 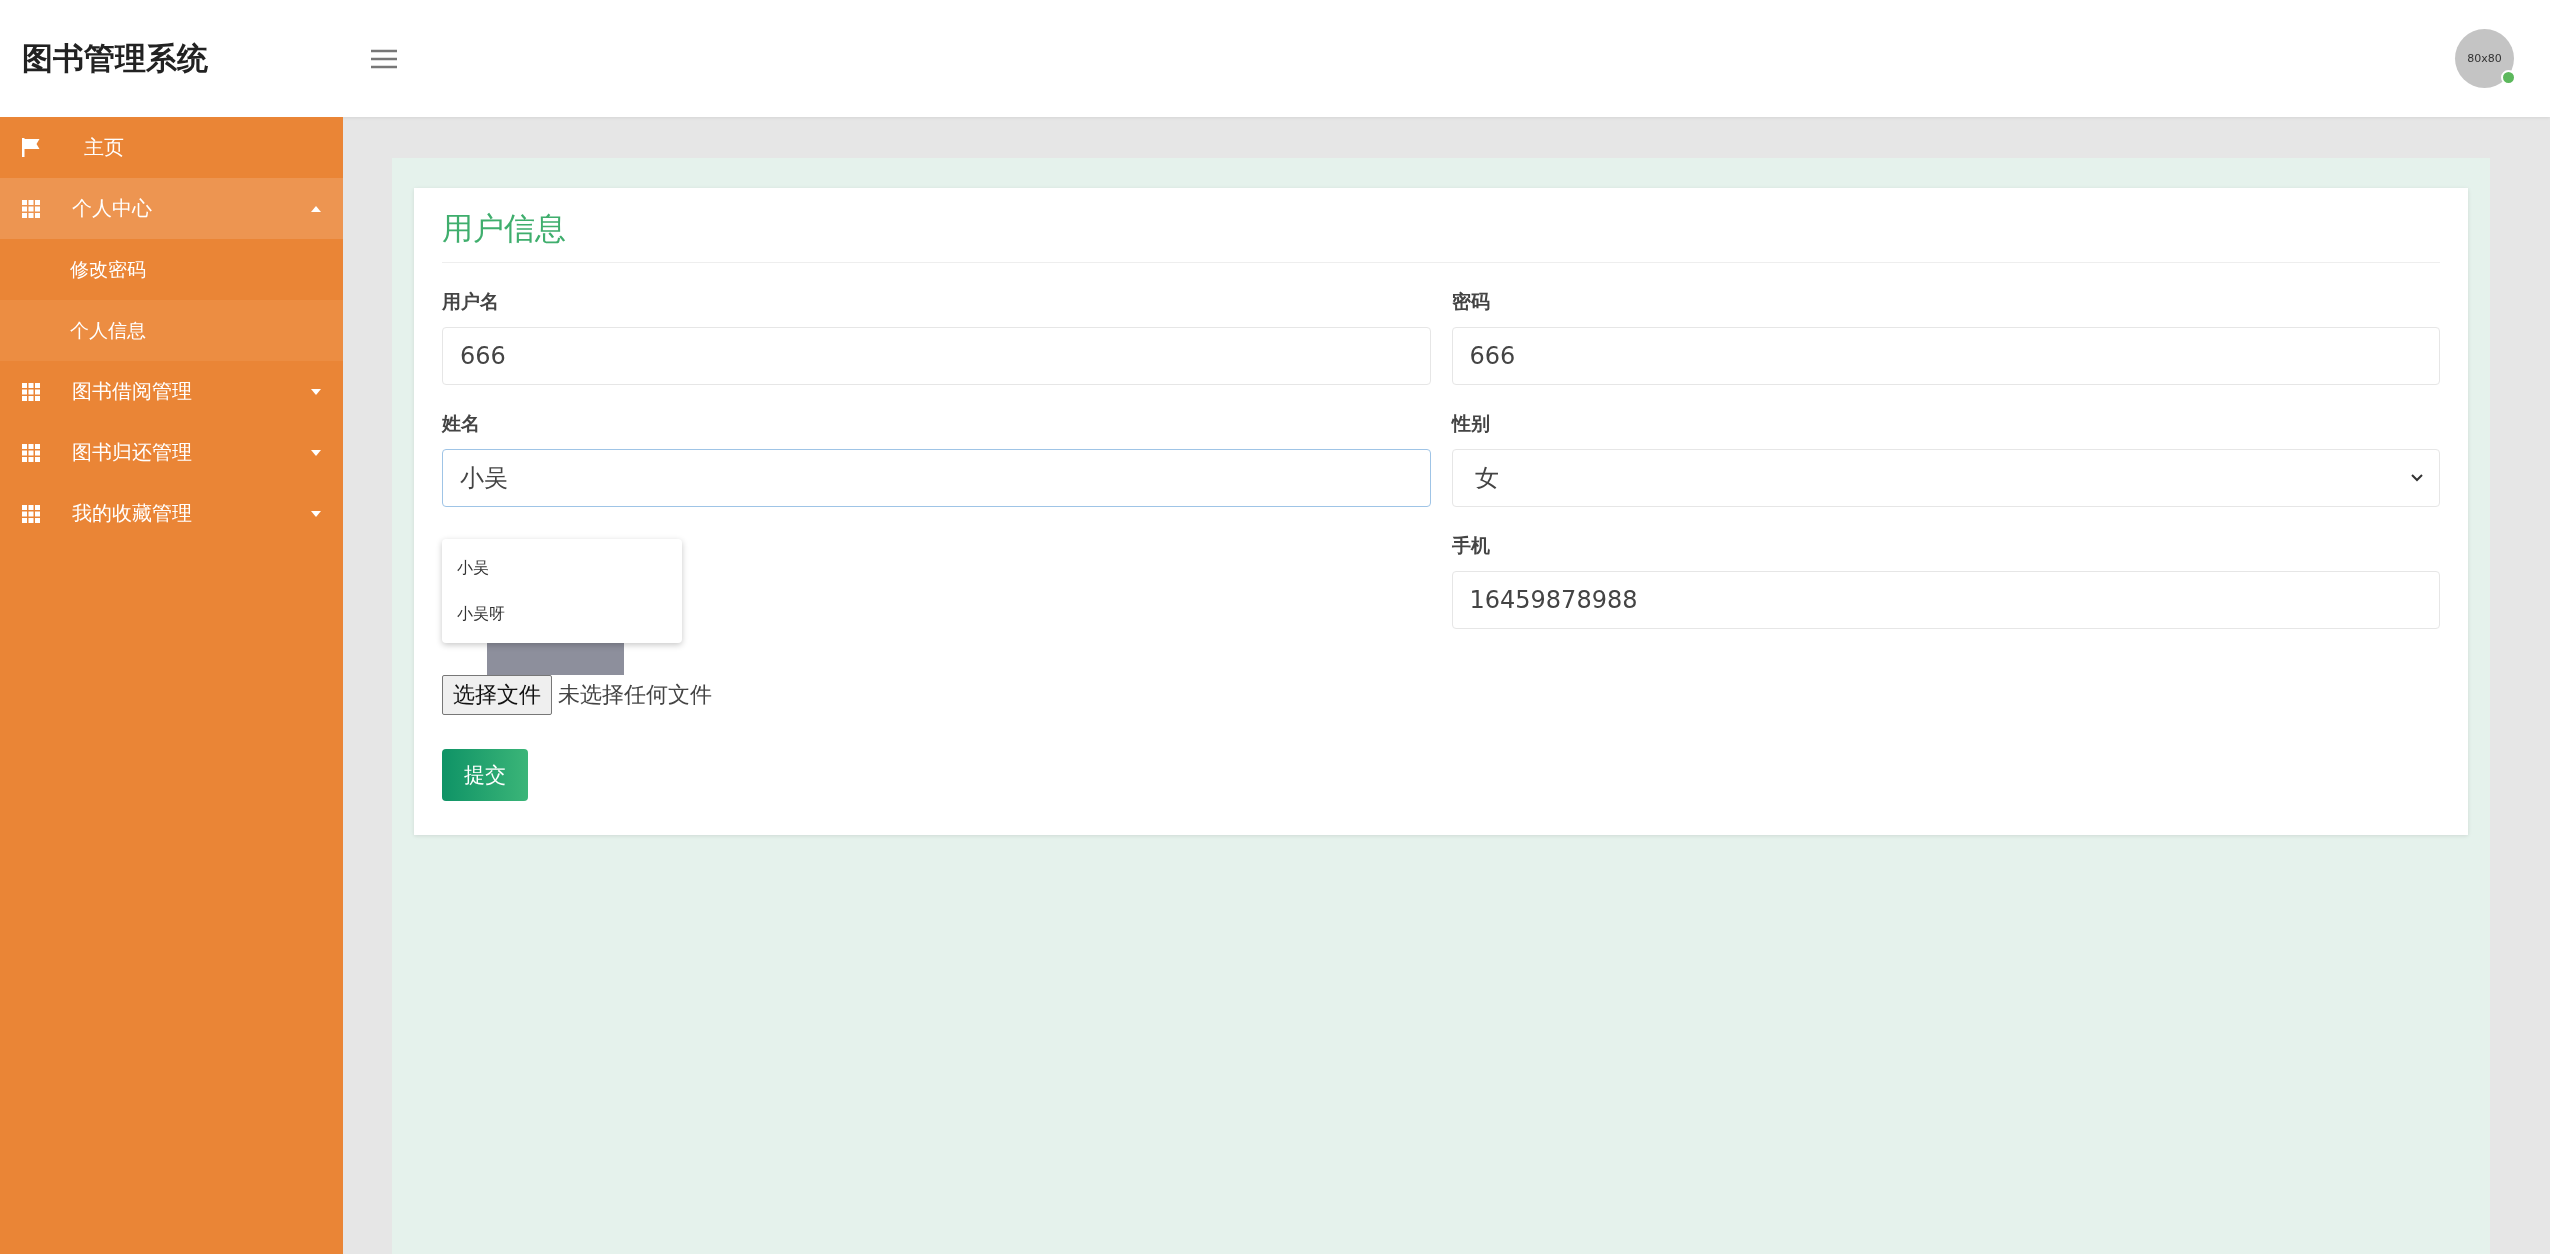 What do you see at coordinates (1441, 235) in the screenshot?
I see `form-title: 用户信息` at bounding box center [1441, 235].